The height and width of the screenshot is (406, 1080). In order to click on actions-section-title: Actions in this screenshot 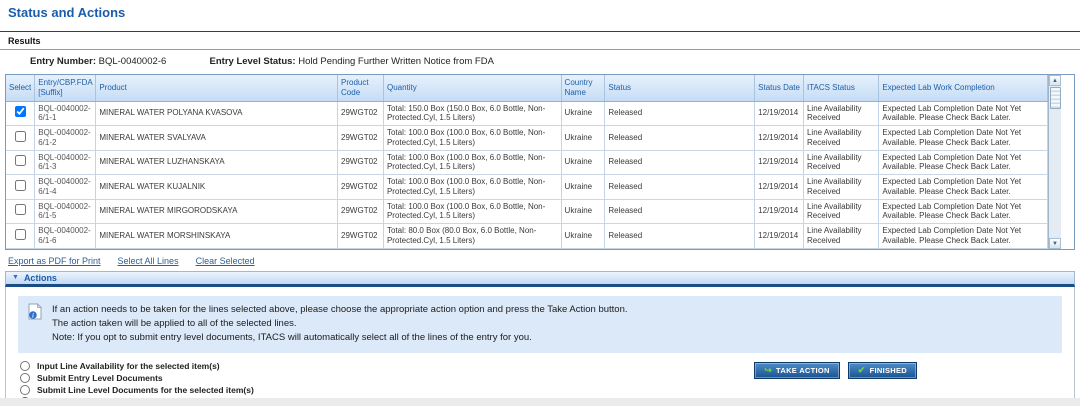, I will do `click(40, 277)`.